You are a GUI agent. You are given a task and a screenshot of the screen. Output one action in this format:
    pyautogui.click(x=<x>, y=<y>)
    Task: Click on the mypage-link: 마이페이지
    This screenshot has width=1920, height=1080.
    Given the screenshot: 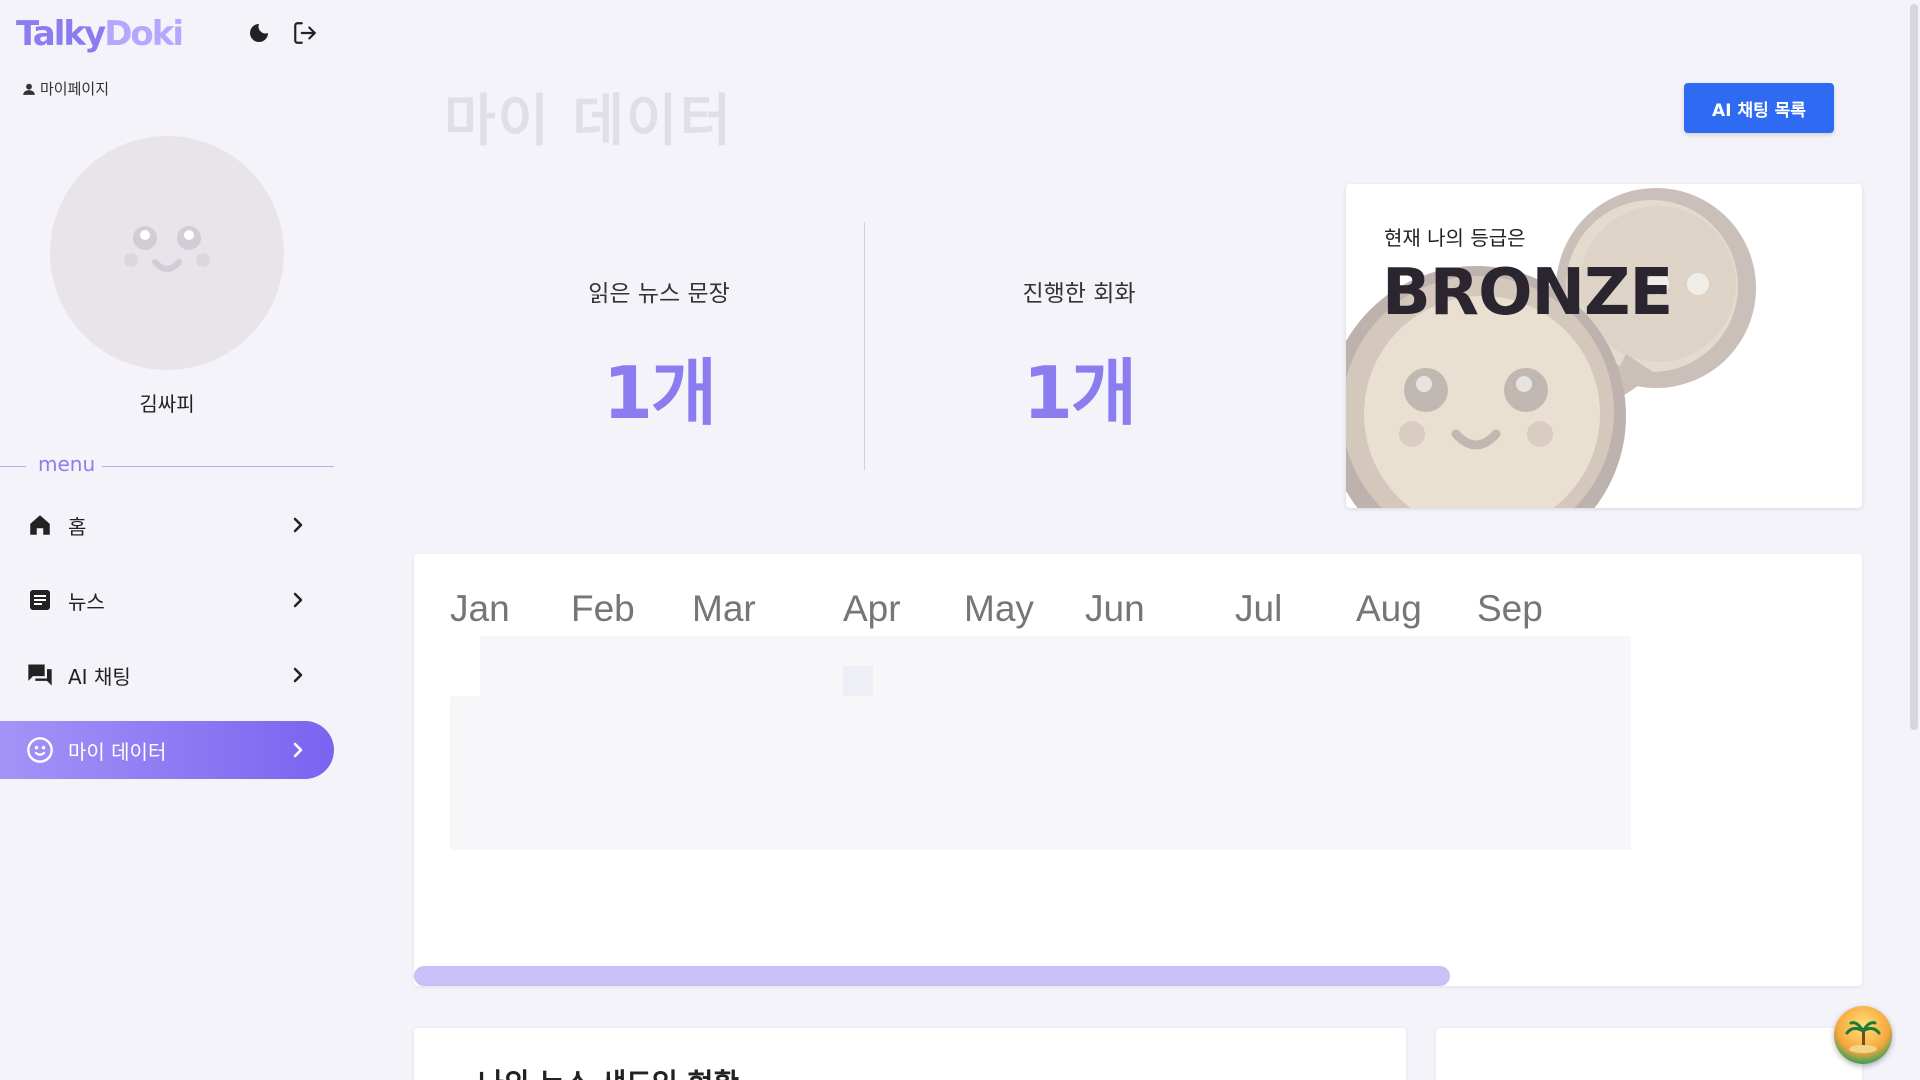 What is the action you would take?
    pyautogui.click(x=65, y=88)
    